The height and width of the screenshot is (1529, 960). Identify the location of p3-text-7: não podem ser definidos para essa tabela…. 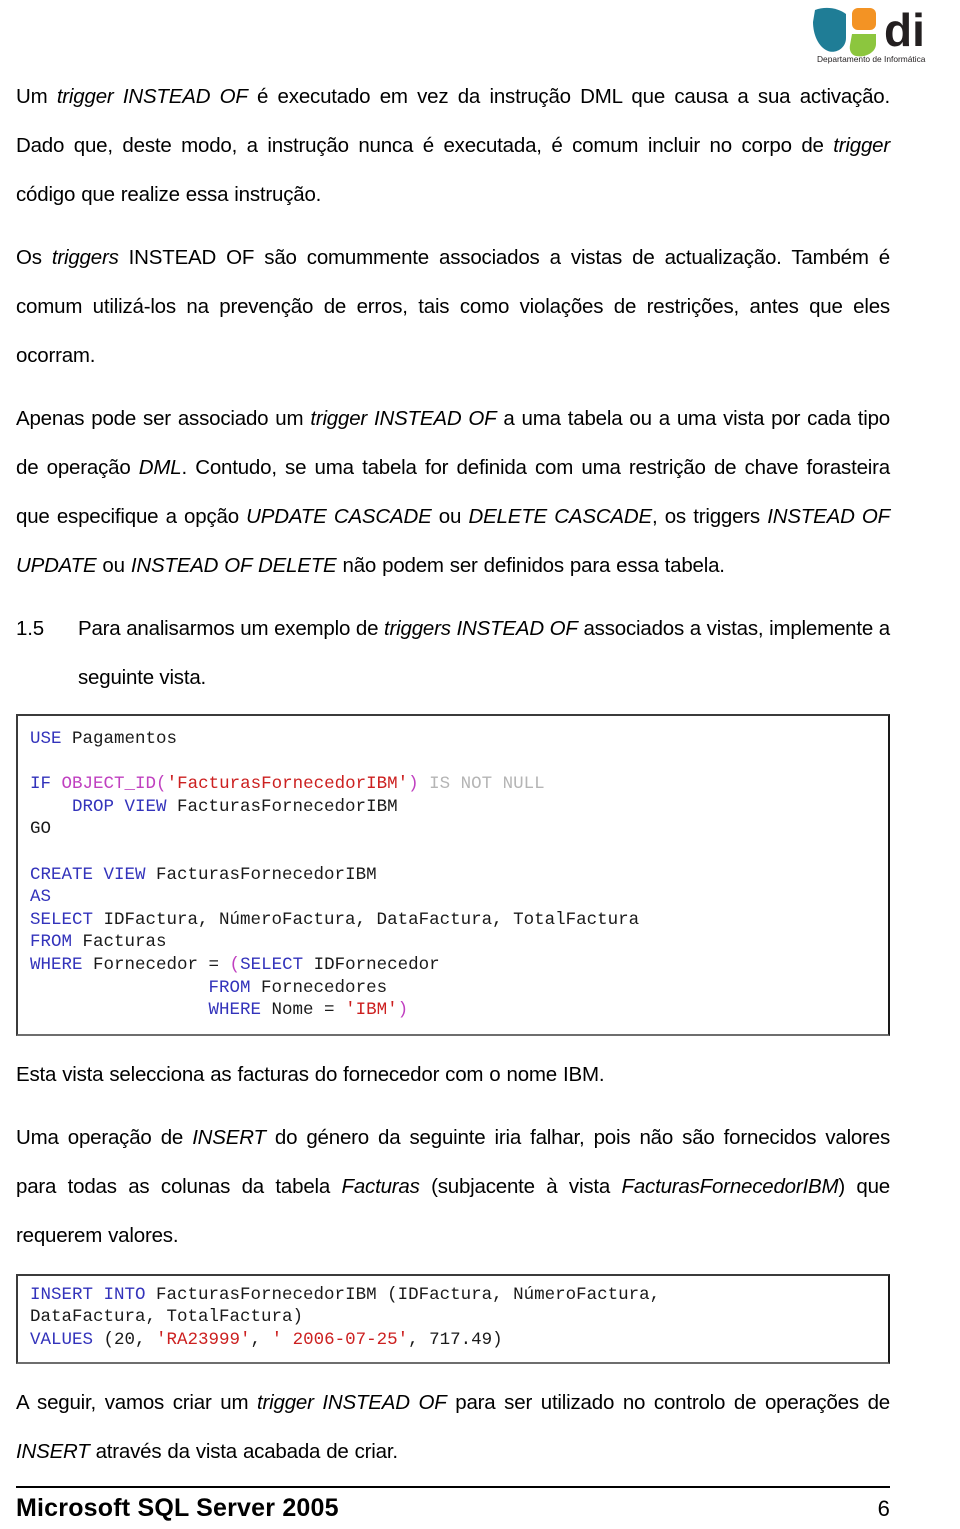
(530, 565).